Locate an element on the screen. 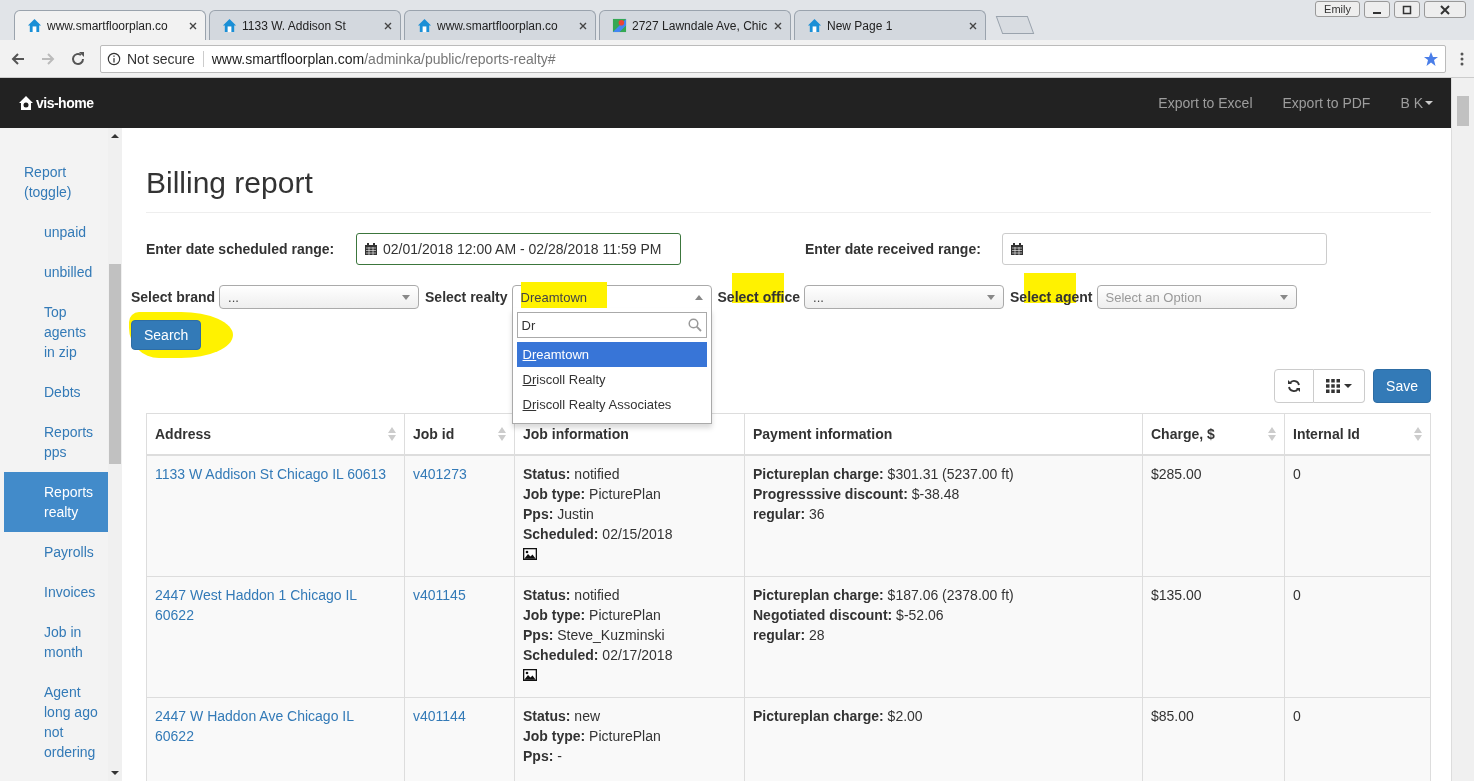 This screenshot has height=781, width=1474. date-range-field is located at coordinates (1164, 249).